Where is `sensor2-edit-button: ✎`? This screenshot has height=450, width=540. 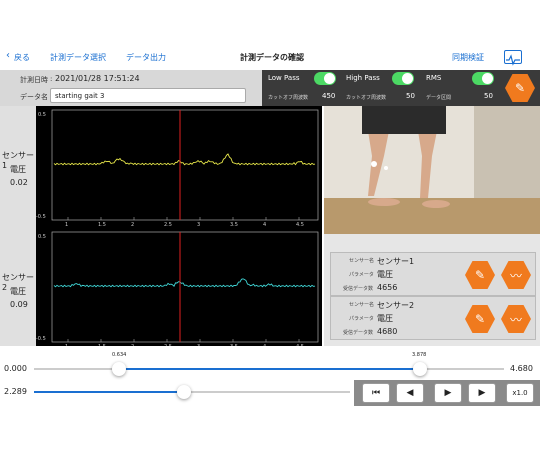 sensor2-edit-button: ✎ is located at coordinates (480, 319).